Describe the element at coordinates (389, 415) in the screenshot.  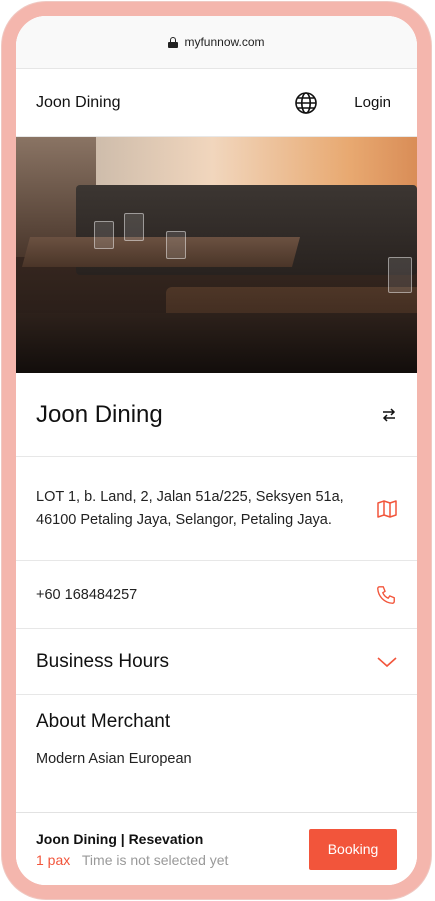
I see `swap-icon` at that location.